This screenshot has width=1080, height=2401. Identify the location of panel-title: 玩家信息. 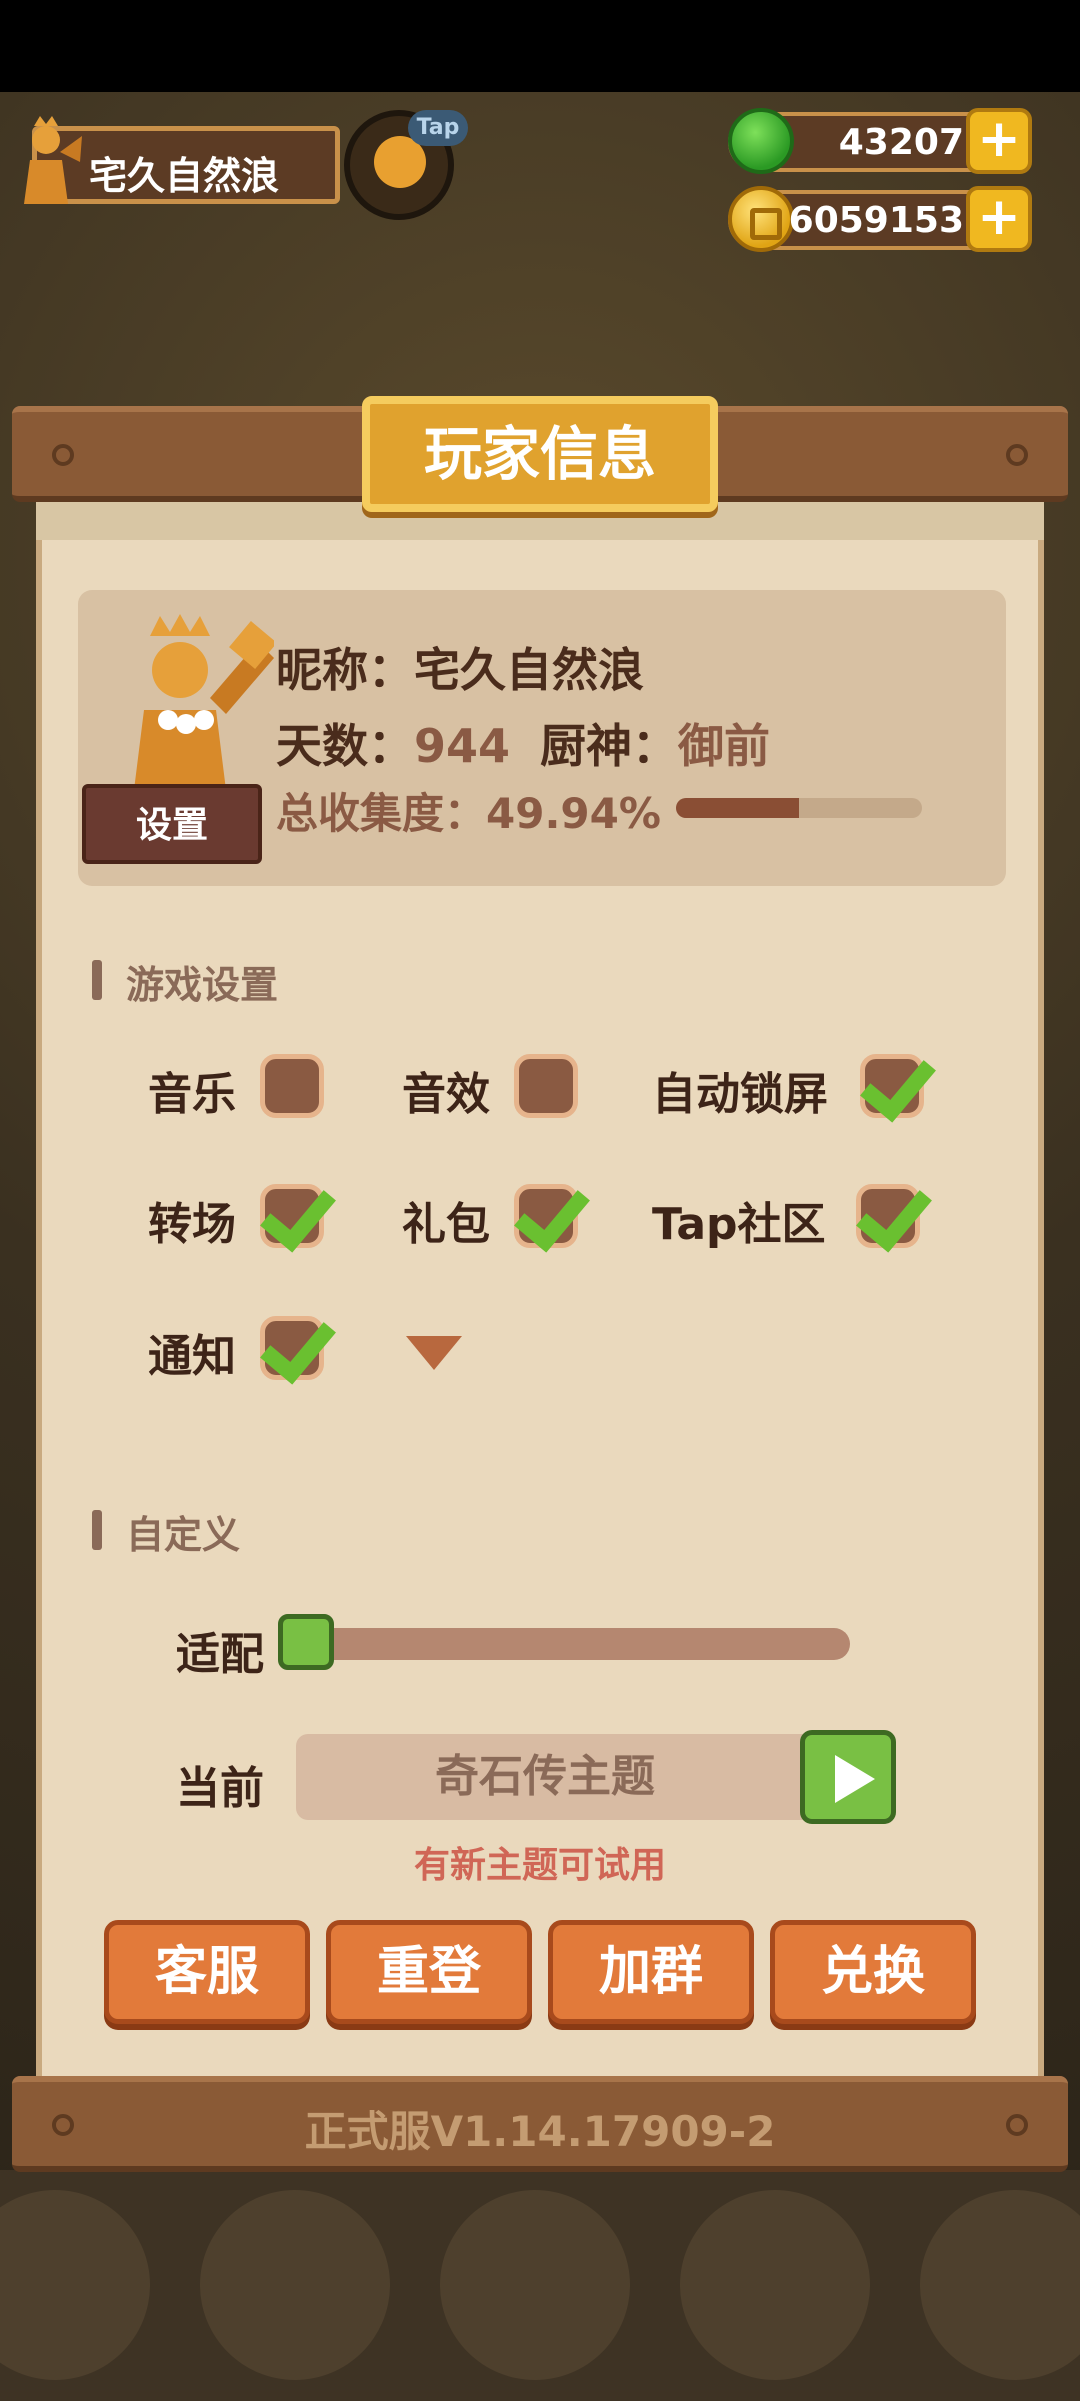
(539, 454).